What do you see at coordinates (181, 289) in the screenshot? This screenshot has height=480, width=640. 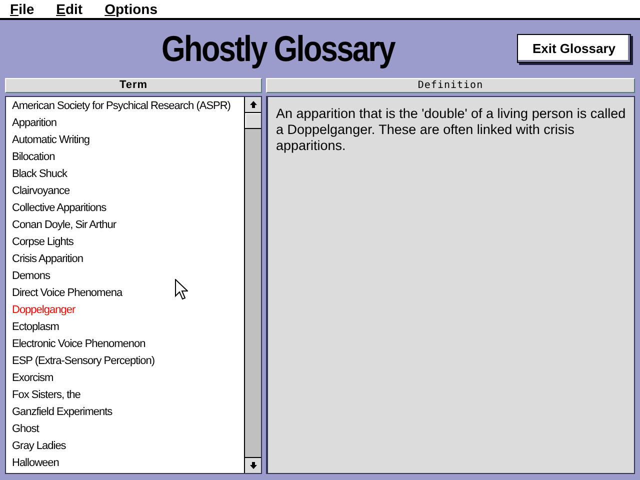 I see `mouse-pointer-icon` at bounding box center [181, 289].